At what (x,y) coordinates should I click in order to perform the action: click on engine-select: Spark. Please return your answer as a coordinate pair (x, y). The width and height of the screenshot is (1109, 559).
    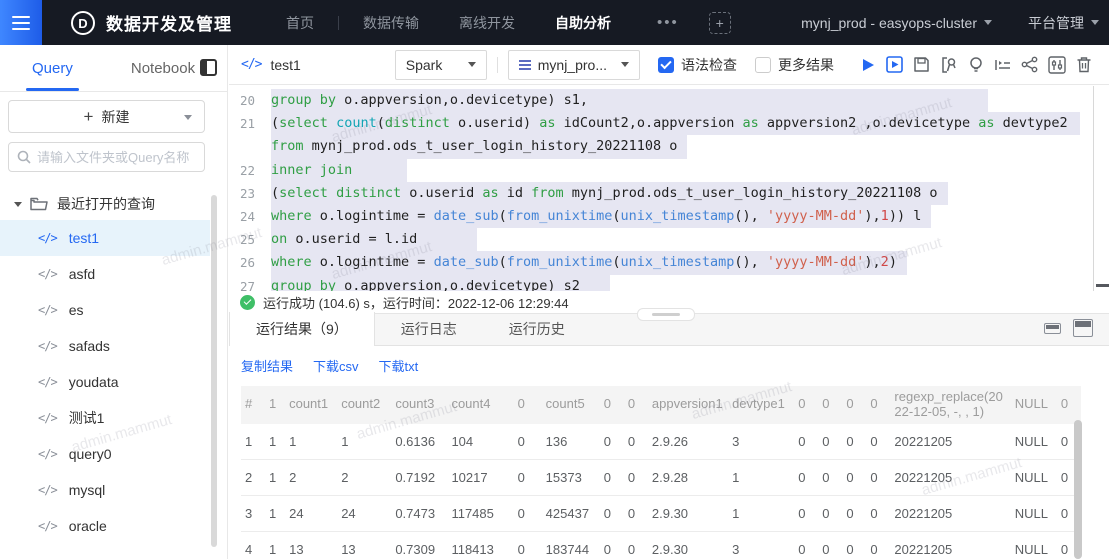
    Looking at the image, I should click on (440, 64).